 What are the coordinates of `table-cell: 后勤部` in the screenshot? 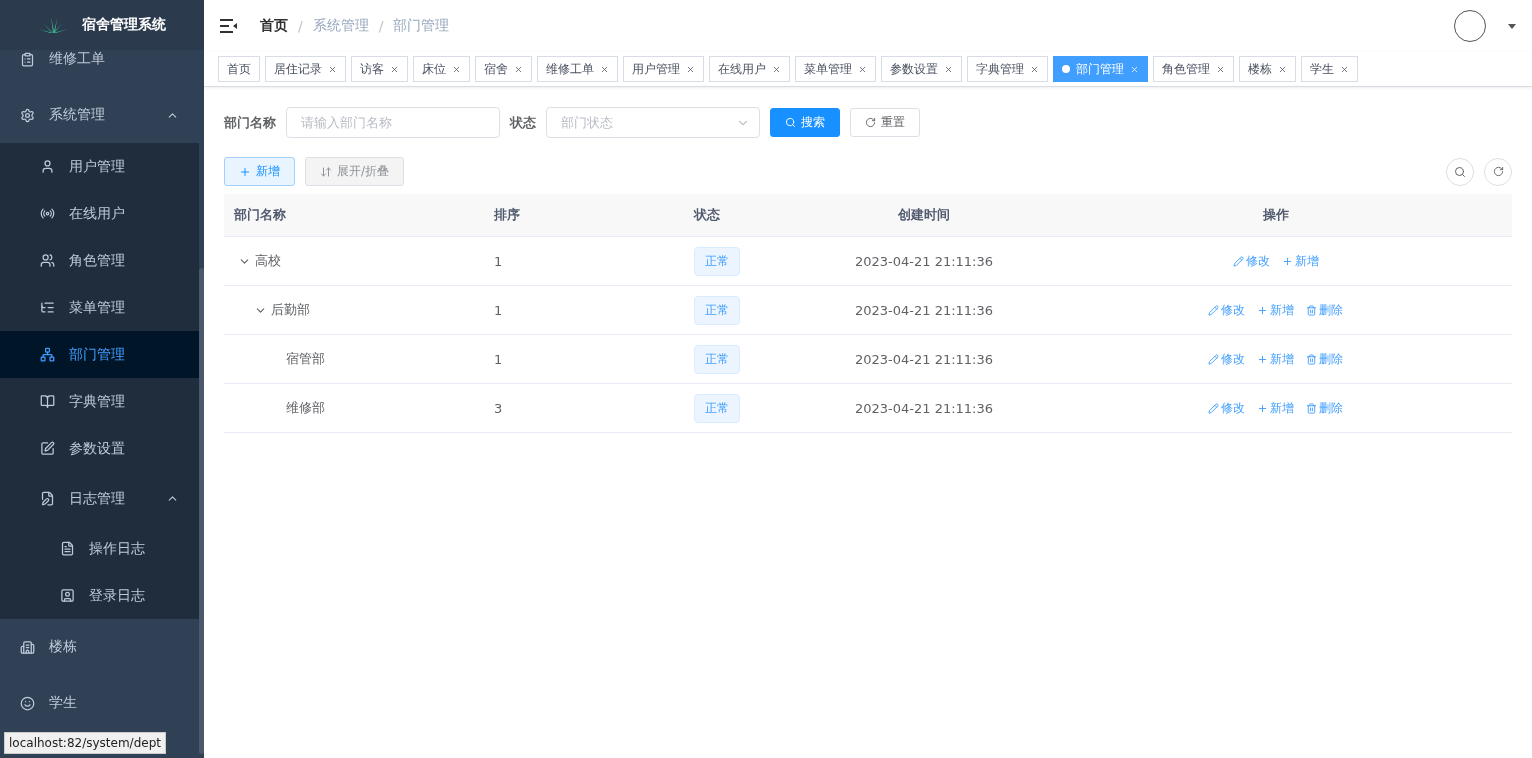 It's located at (290, 310).